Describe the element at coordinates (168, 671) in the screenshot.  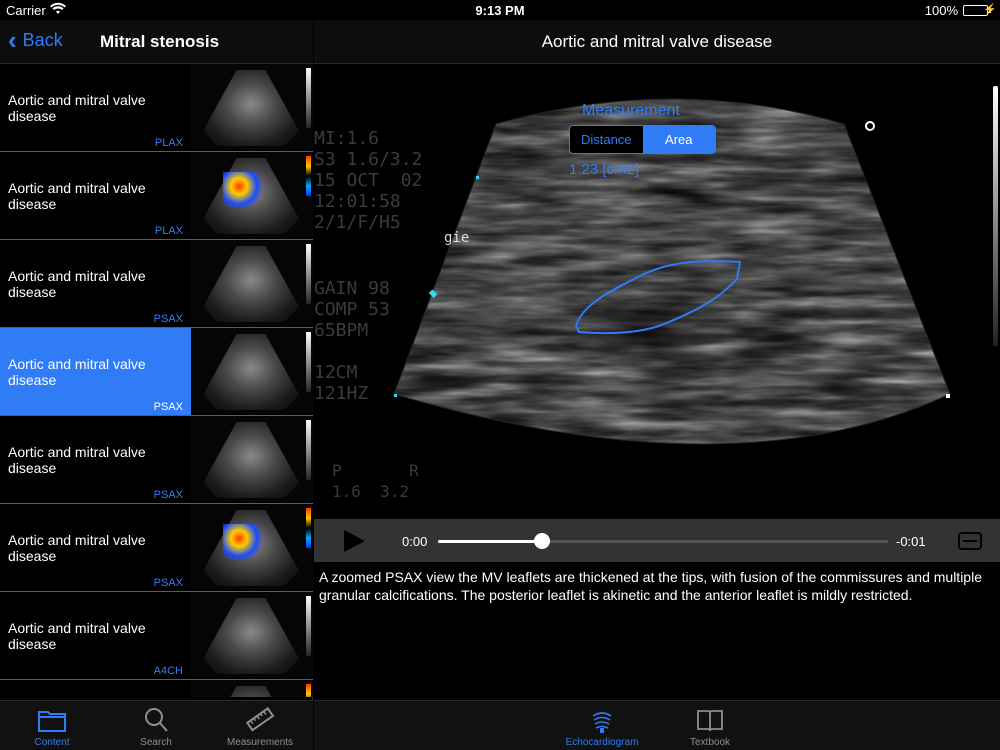
I see `list-item-view-tag: A4CH` at that location.